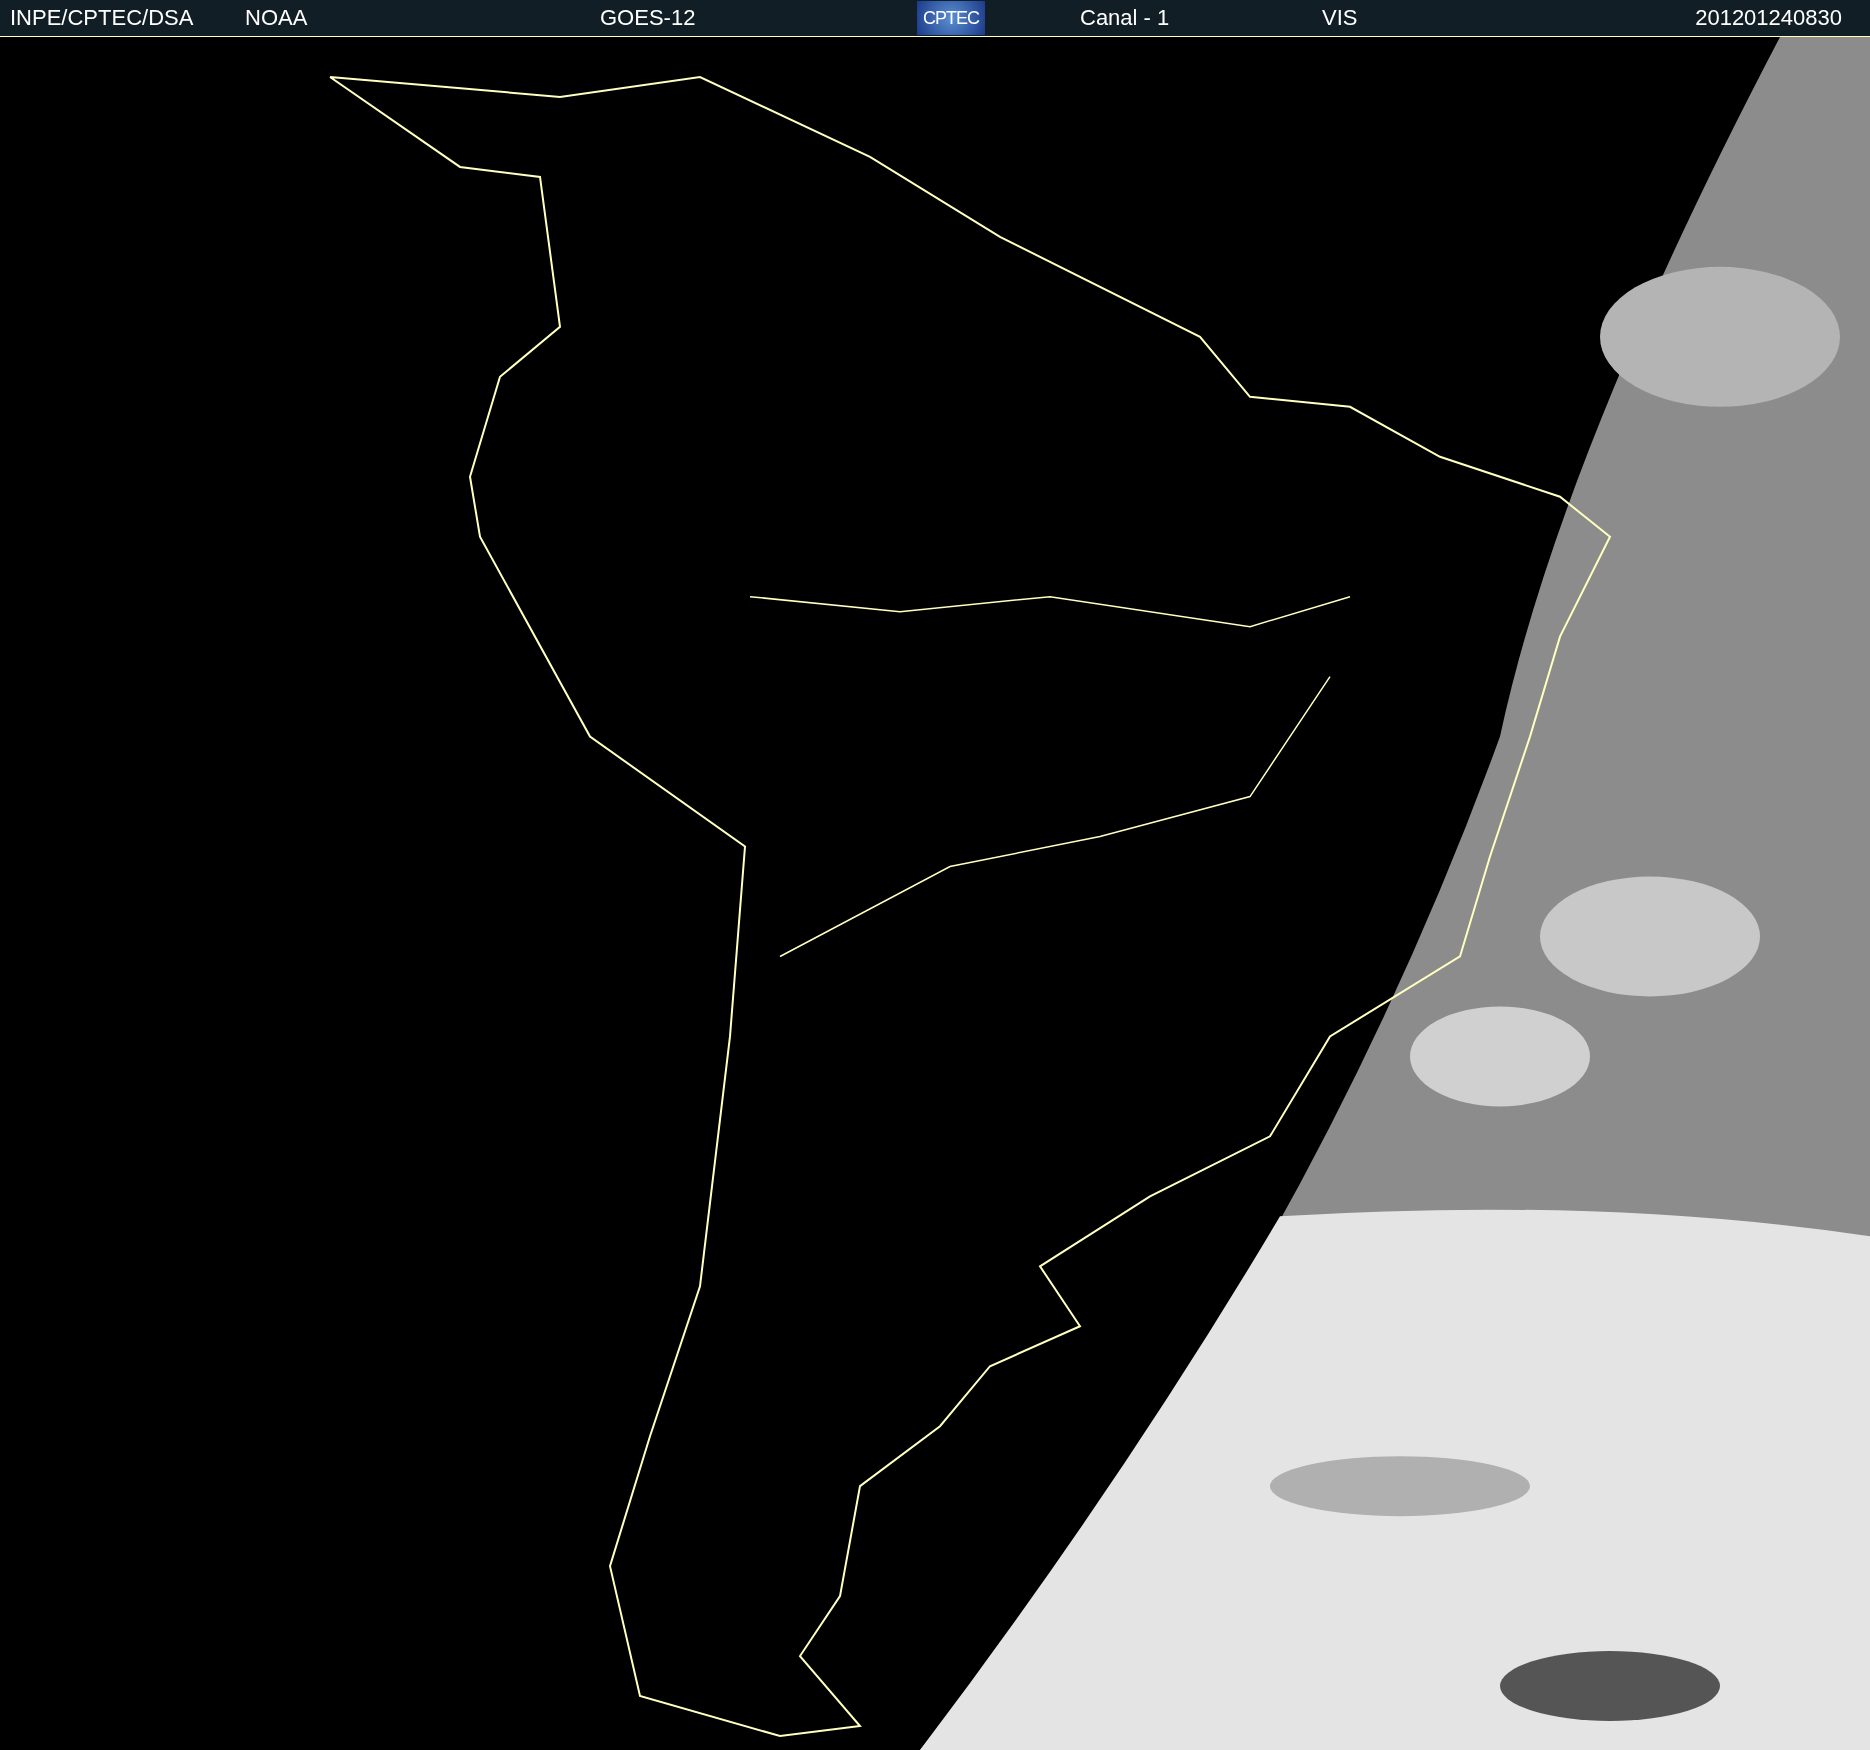 The image size is (1870, 1750). Describe the element at coordinates (276, 18) in the screenshot. I see `header-label: NOAA` at that location.